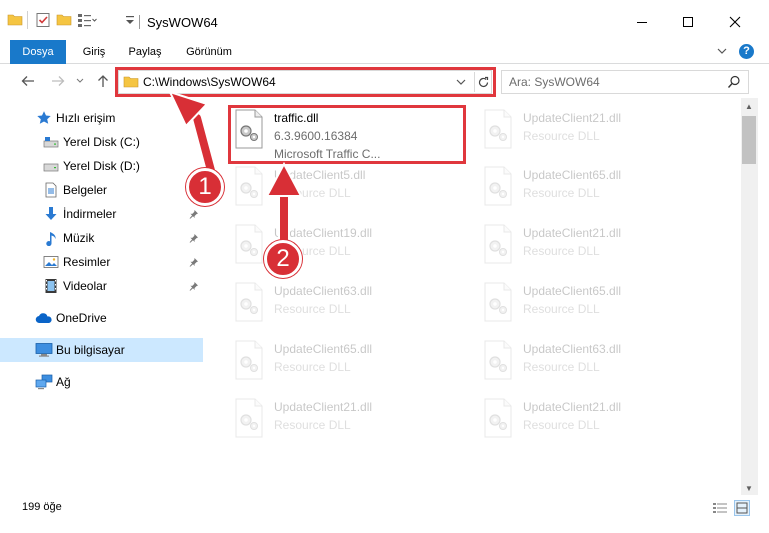 The height and width of the screenshot is (533, 769). What do you see at coordinates (722, 52) in the screenshot?
I see `expand-ribbon-icon` at bounding box center [722, 52].